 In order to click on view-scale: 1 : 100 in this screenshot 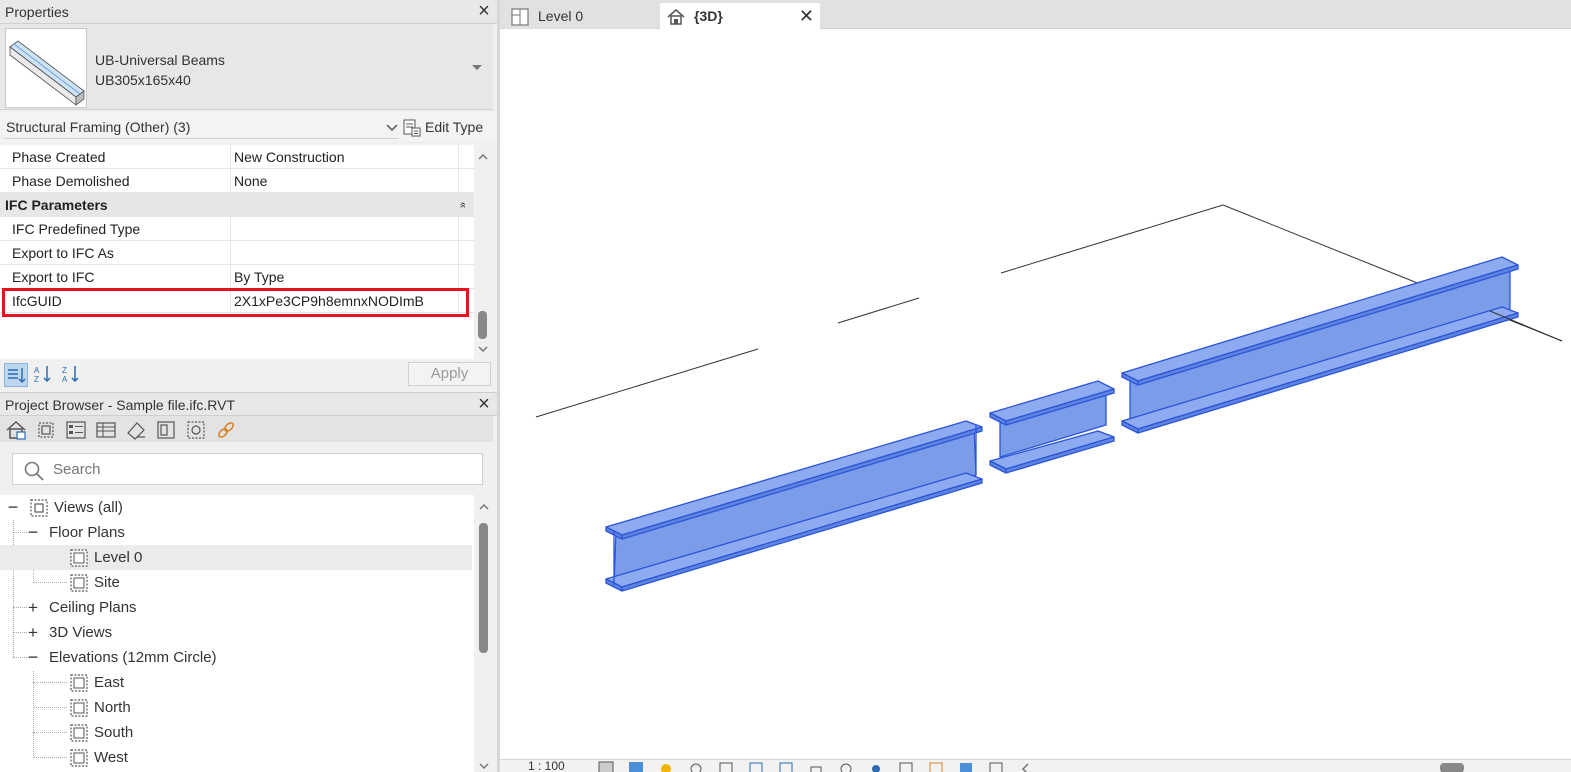, I will do `click(546, 766)`.